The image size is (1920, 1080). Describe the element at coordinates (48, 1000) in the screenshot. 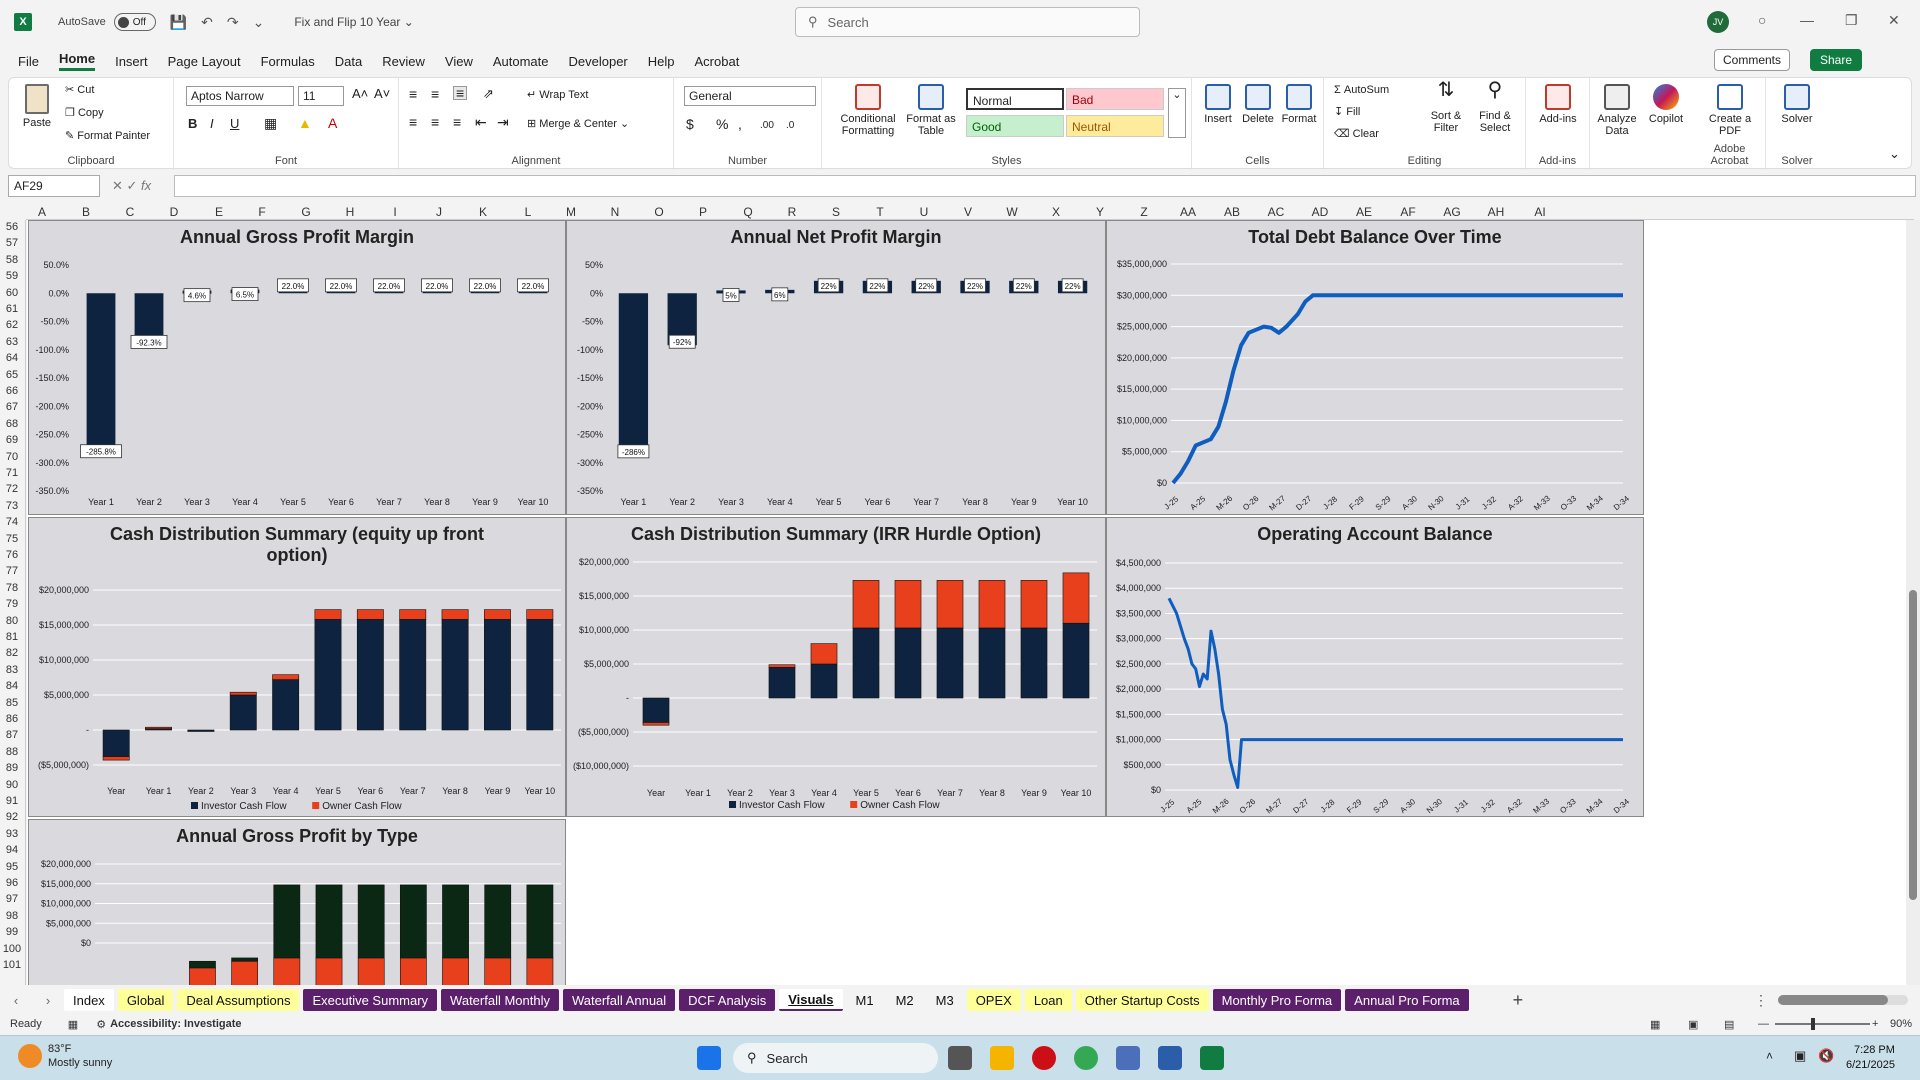

I see `tab-next-icon: ›` at that location.